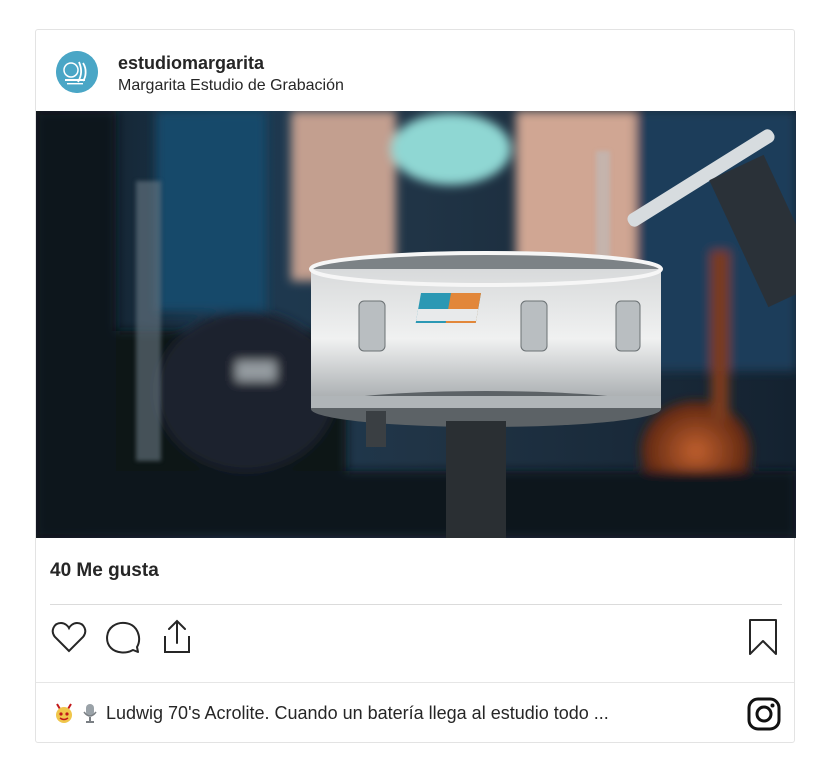 Image resolution: width=824 pixels, height=769 pixels. I want to click on studio-logo-icon, so click(77, 72).